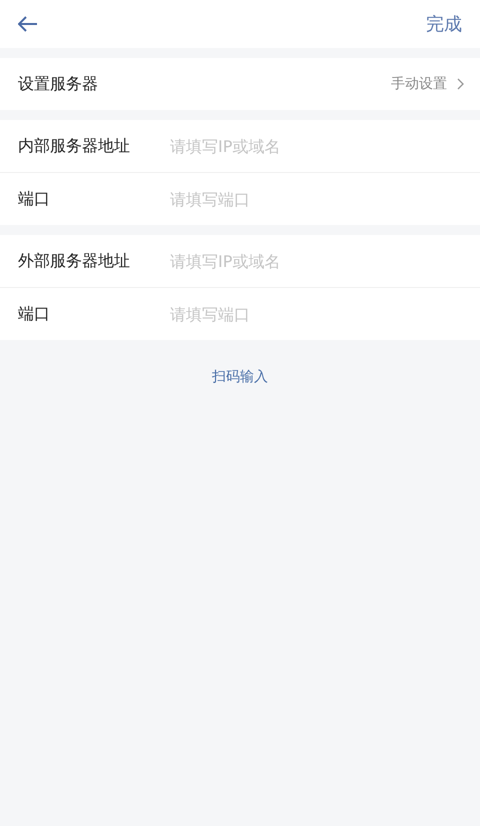 The image size is (480, 826). Describe the element at coordinates (460, 84) in the screenshot. I see `chevron-right-icon` at that location.